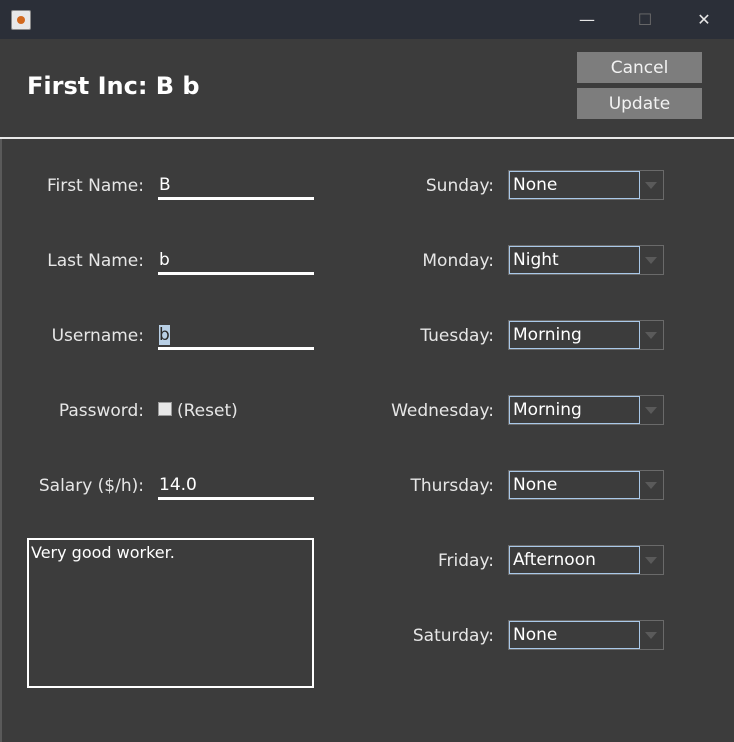 The width and height of the screenshot is (734, 742). I want to click on saturday-label: Saturday:, so click(453, 636).